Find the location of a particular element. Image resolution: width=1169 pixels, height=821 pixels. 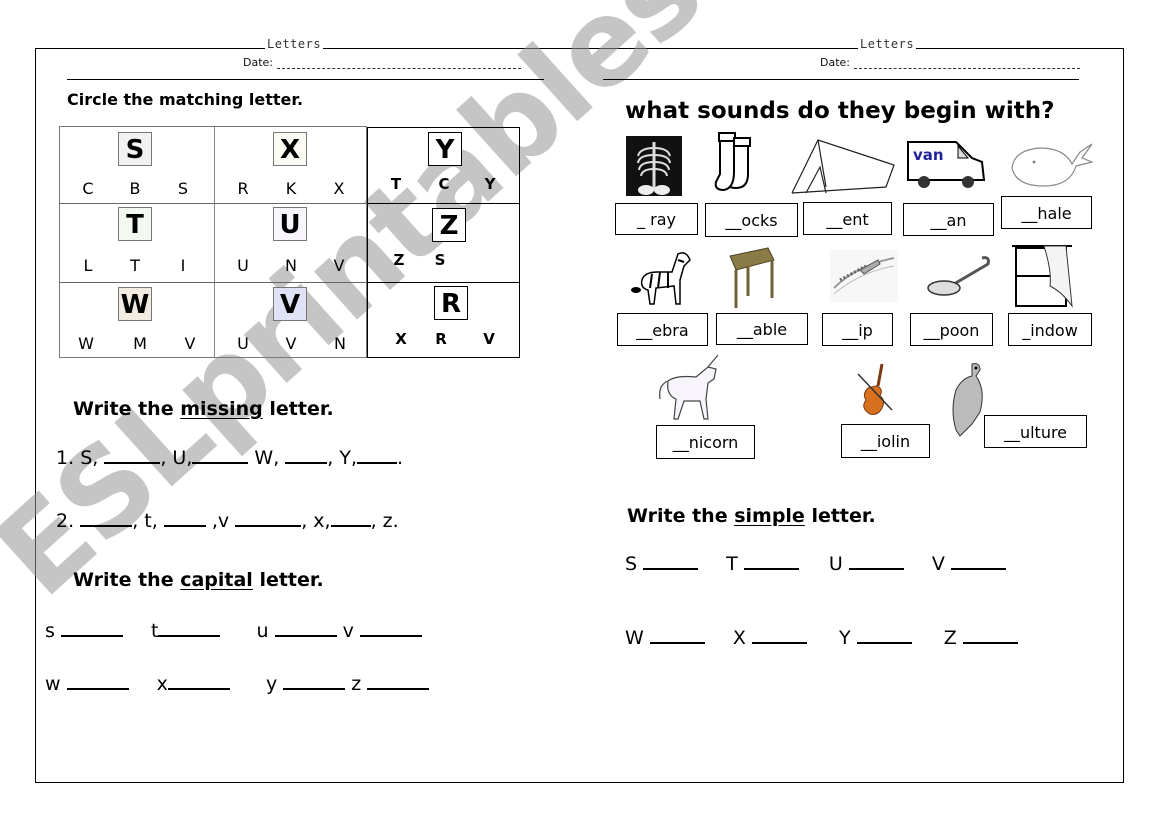

word-box: __an is located at coordinates (948, 219).